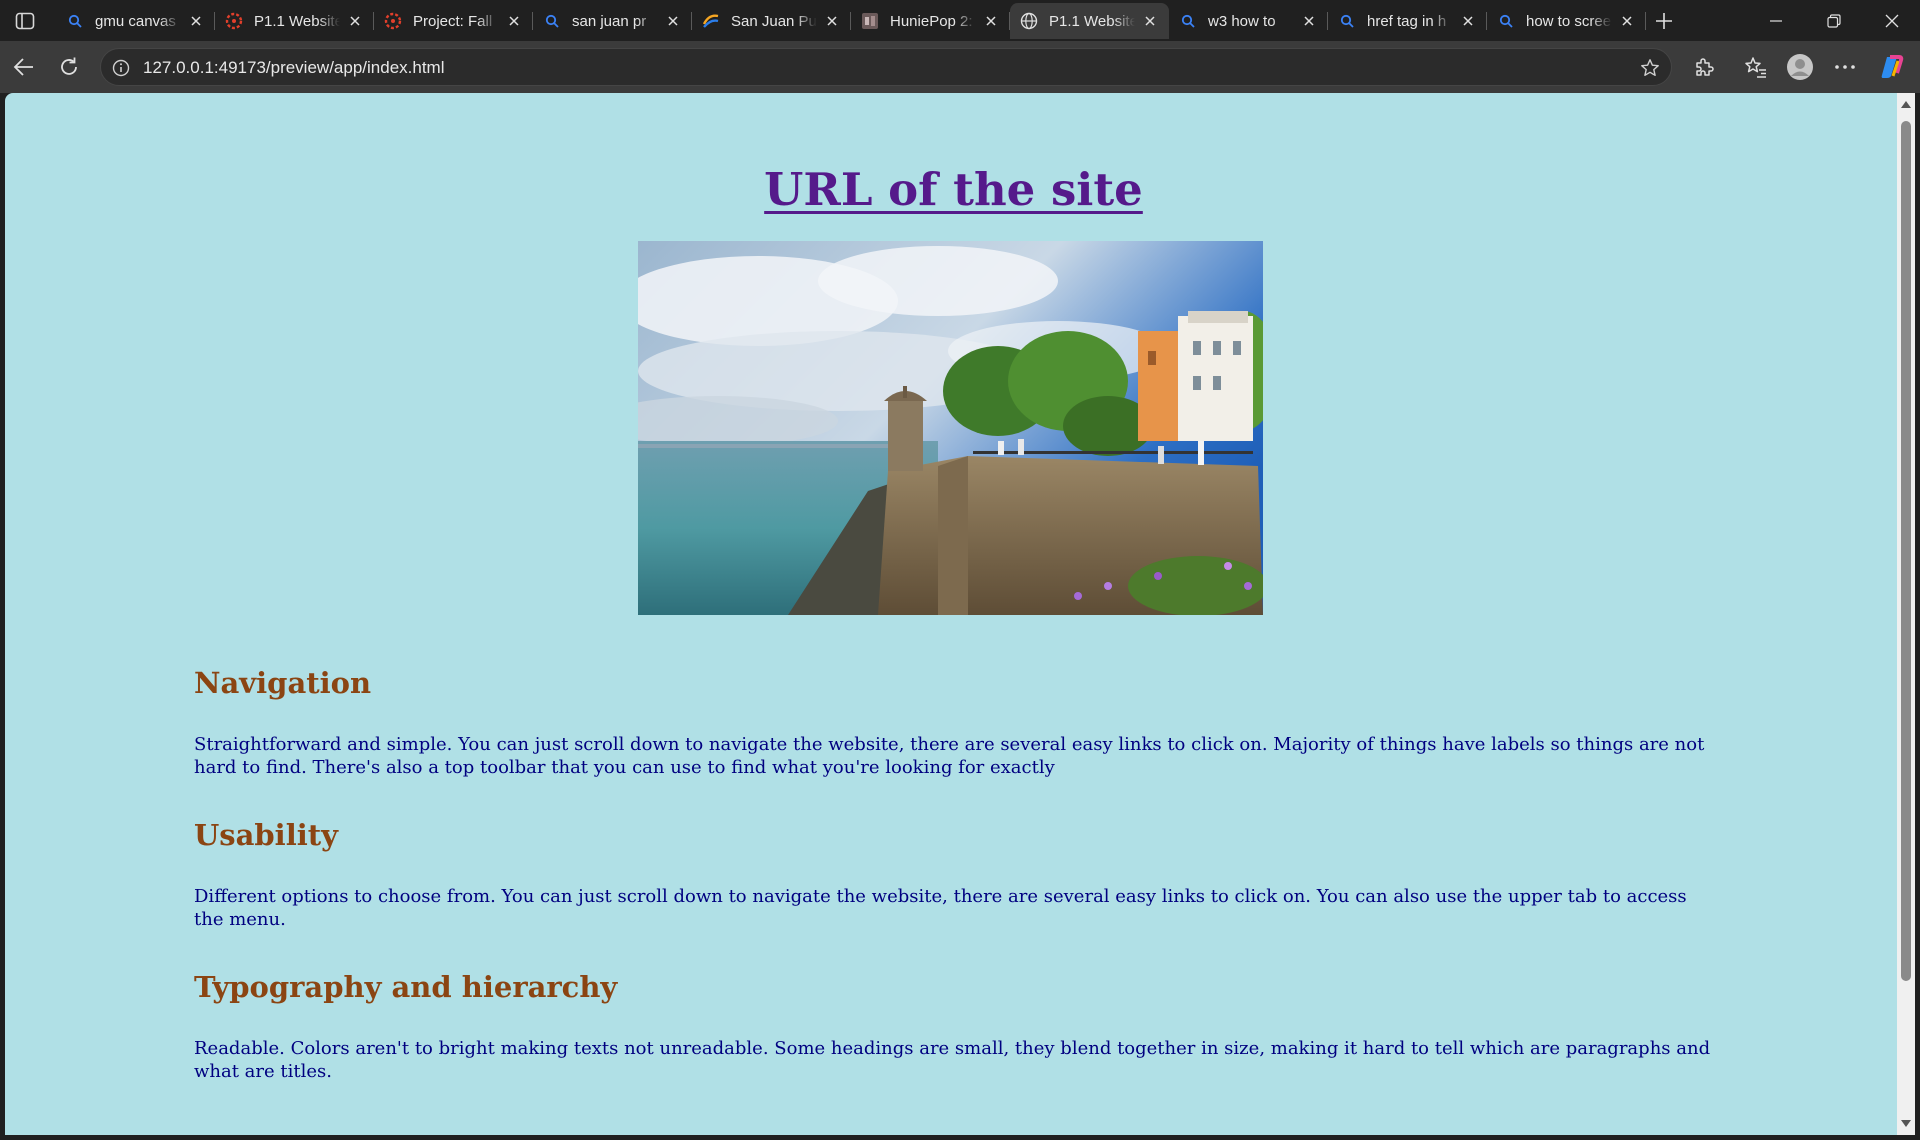 This screenshot has width=1920, height=1140. Describe the element at coordinates (950, 428) in the screenshot. I see `hero-image` at that location.